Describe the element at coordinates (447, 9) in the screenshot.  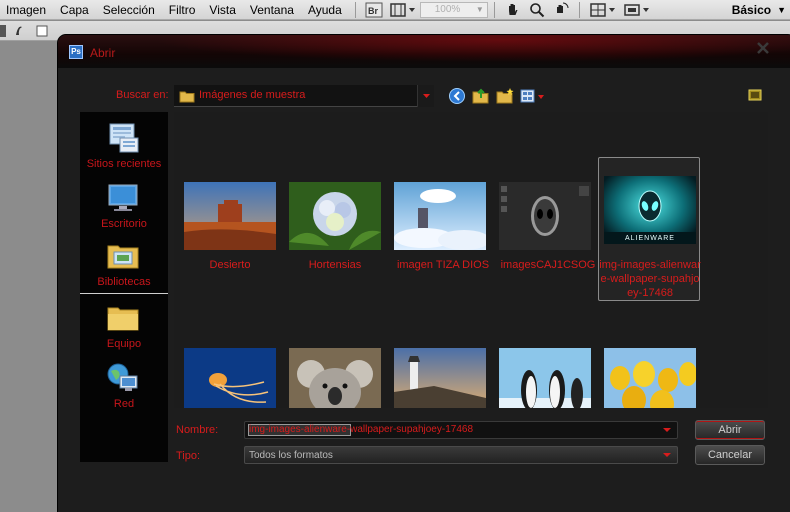
I see `zoom-level-value: 100%` at that location.